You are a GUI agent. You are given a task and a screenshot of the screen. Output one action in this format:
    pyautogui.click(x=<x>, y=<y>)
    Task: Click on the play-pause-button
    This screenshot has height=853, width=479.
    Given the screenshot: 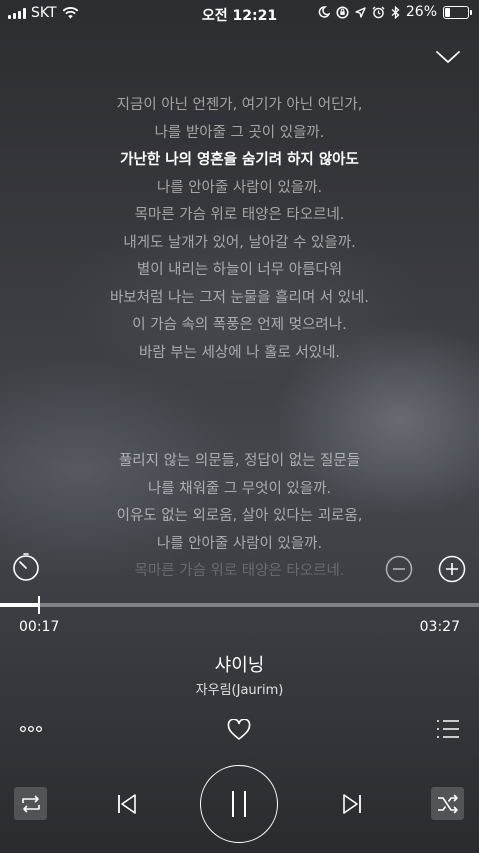 What is the action you would take?
    pyautogui.click(x=239, y=804)
    